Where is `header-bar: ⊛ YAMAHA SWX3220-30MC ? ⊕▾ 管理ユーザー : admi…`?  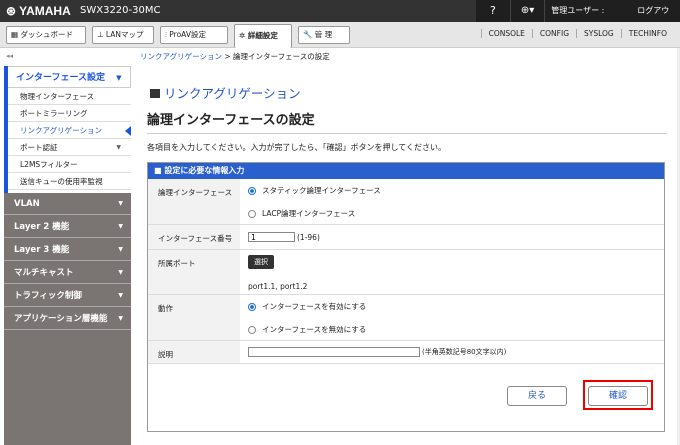
header-bar: ⊛ YAMAHA SWX3220-30MC ? ⊕▾ 管理ユーザー : admi… is located at coordinates (340, 18).